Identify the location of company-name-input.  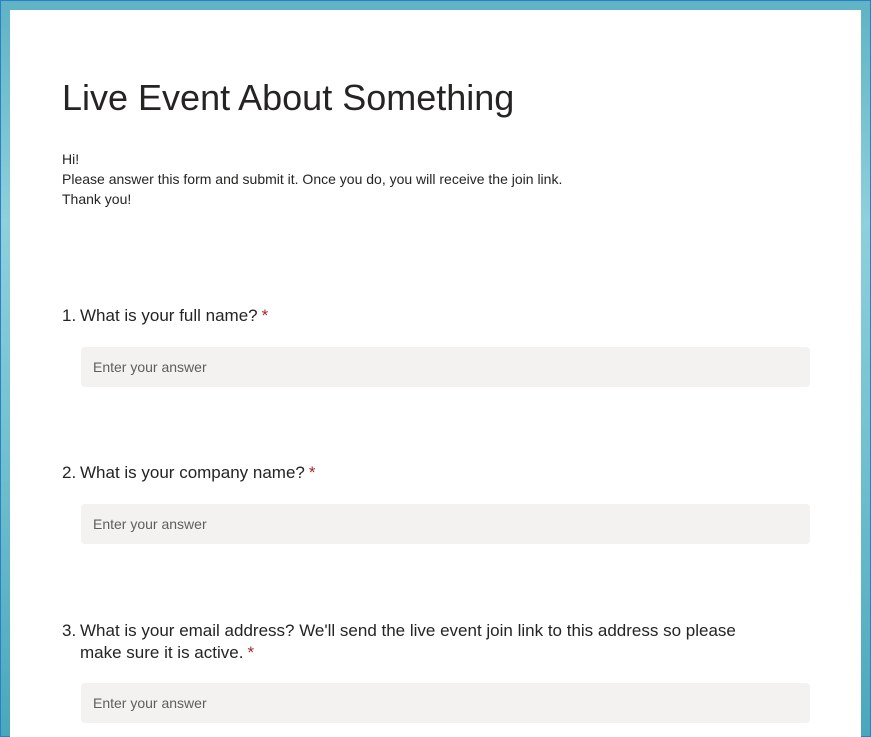
(445, 524).